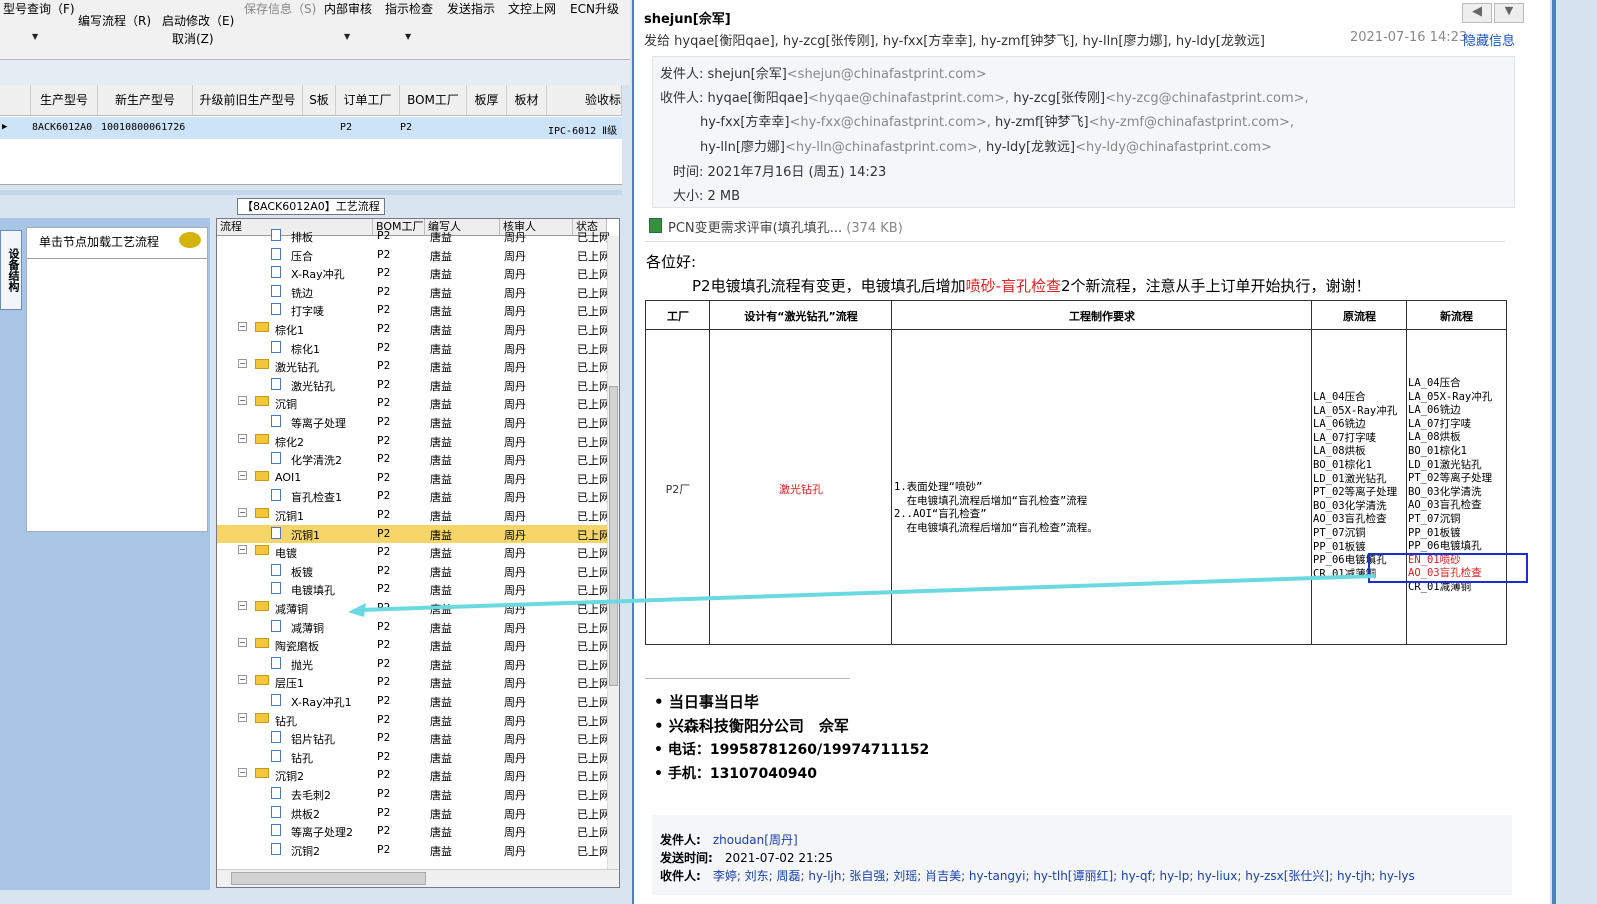  Describe the element at coordinates (413, 366) in the screenshot. I see `tree-row: − 激光钻孔 P2 唐益 周丹 已上网` at that location.